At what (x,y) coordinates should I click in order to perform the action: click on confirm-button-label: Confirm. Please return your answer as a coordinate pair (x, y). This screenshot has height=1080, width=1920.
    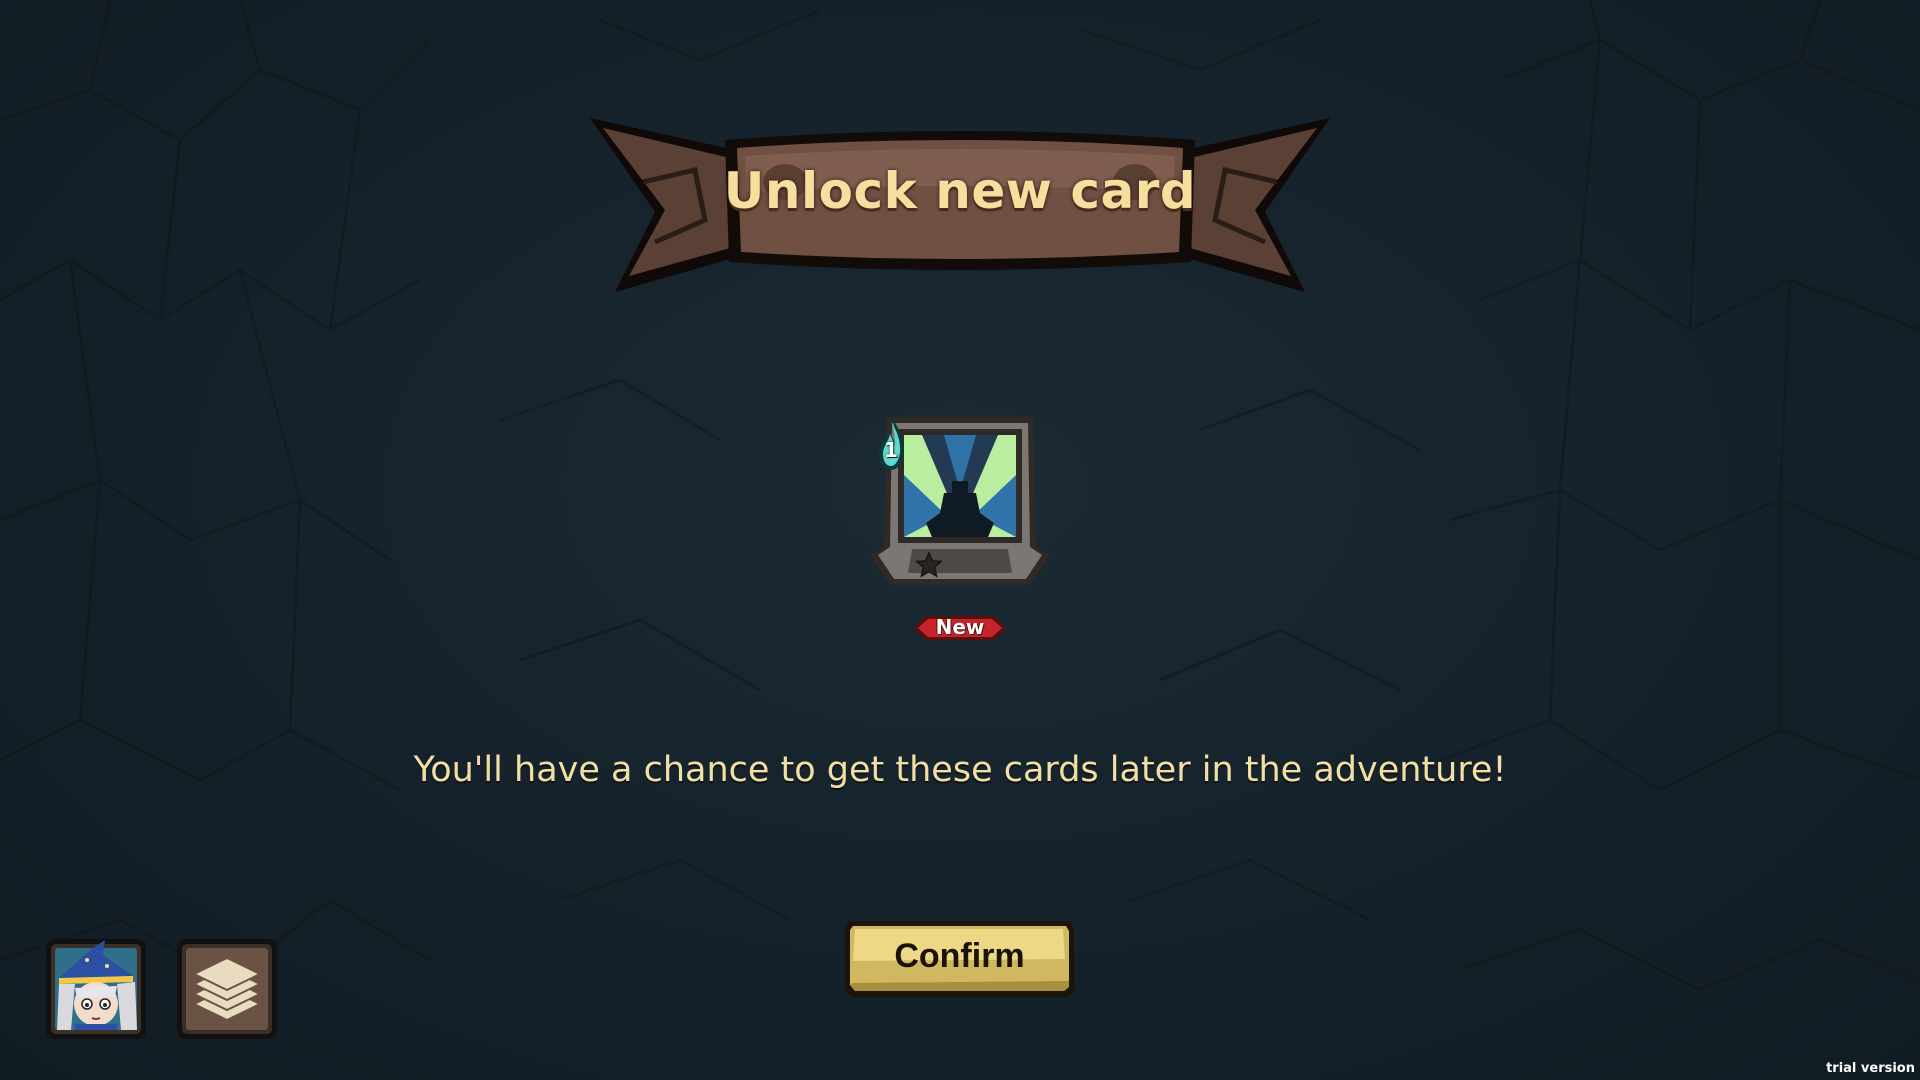
    Looking at the image, I should click on (959, 956).